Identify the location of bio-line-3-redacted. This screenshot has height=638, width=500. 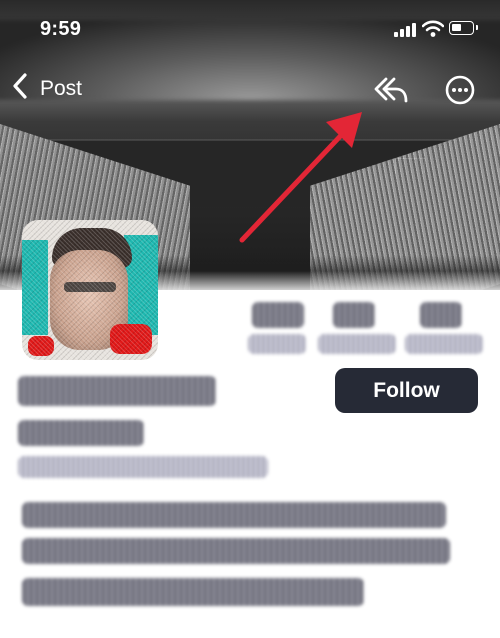
(193, 592).